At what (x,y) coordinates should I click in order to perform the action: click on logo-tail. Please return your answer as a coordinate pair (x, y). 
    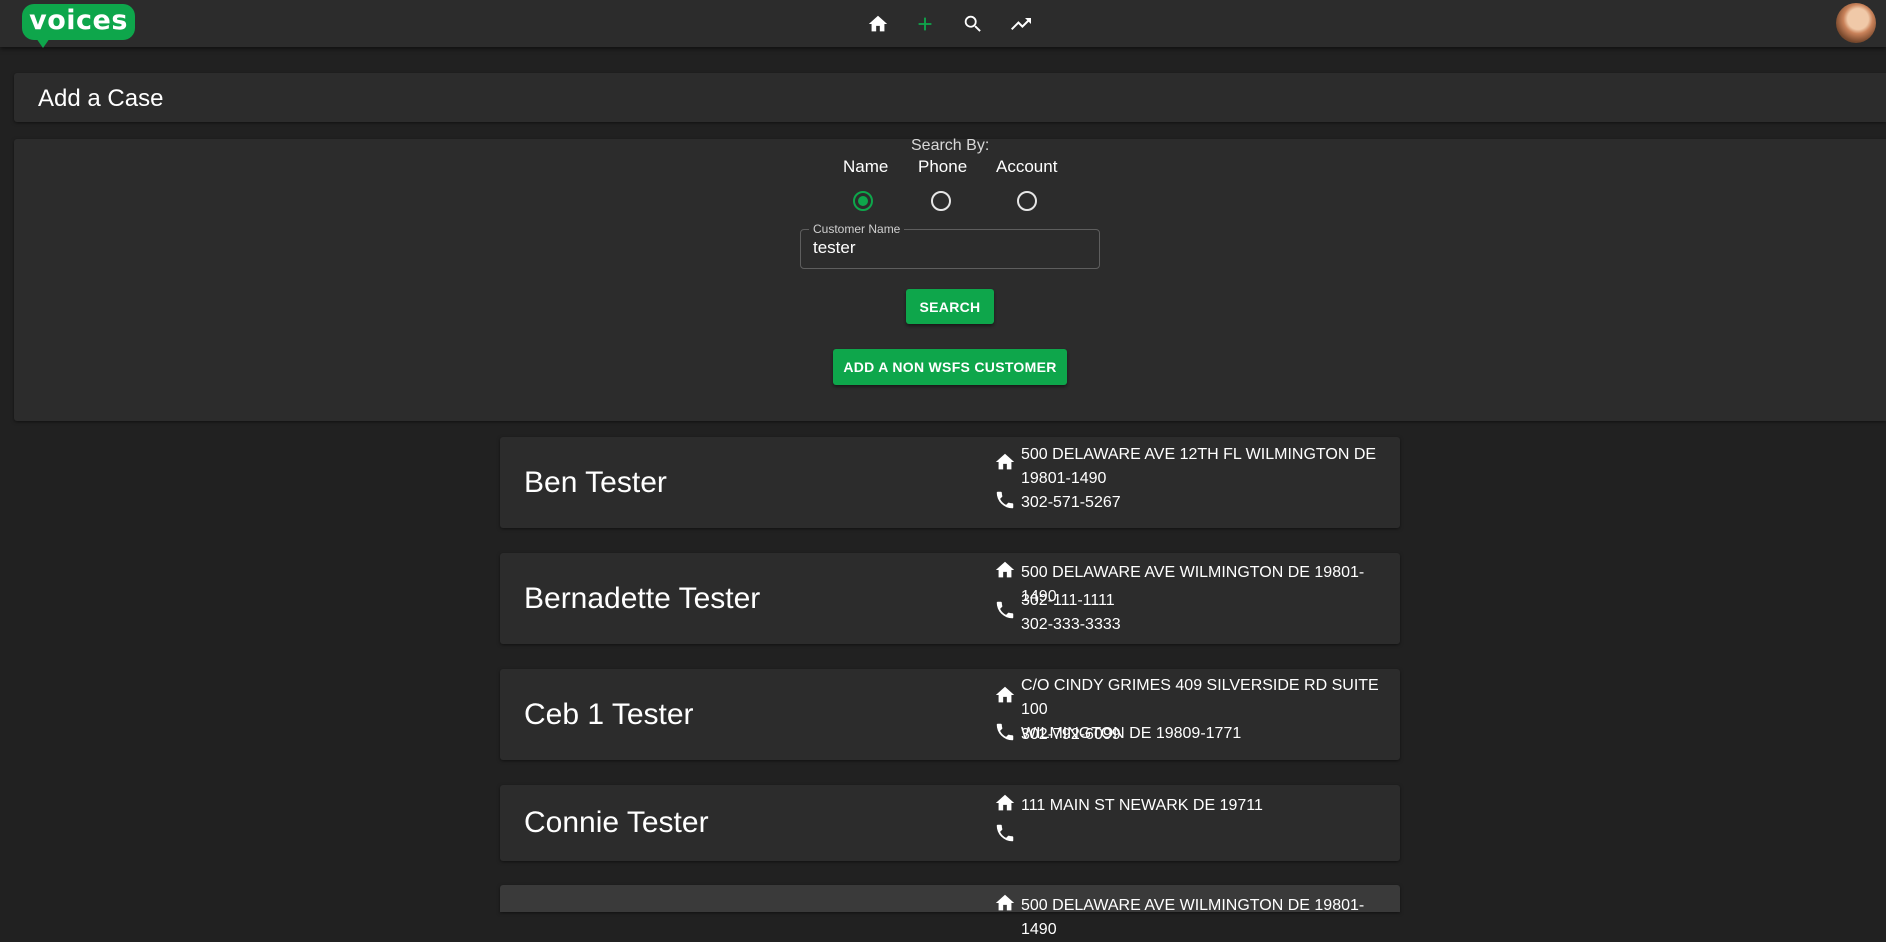
    Looking at the image, I should click on (43, 43).